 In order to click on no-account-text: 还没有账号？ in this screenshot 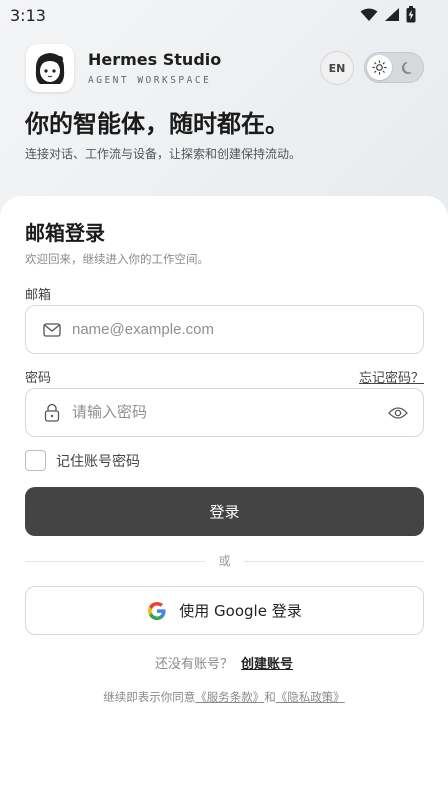, I will do `click(193, 664)`.